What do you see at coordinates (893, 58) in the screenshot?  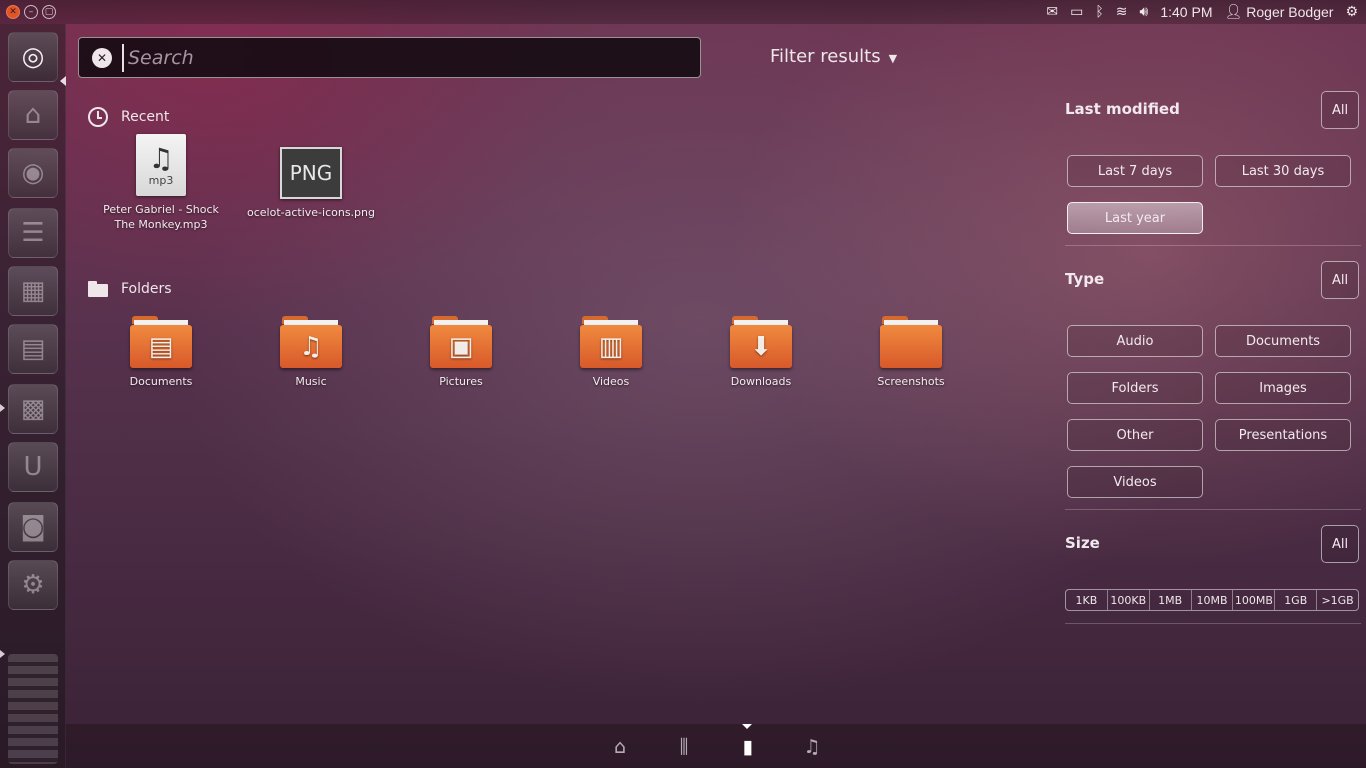 I see `chevron-down-icon: ▼` at bounding box center [893, 58].